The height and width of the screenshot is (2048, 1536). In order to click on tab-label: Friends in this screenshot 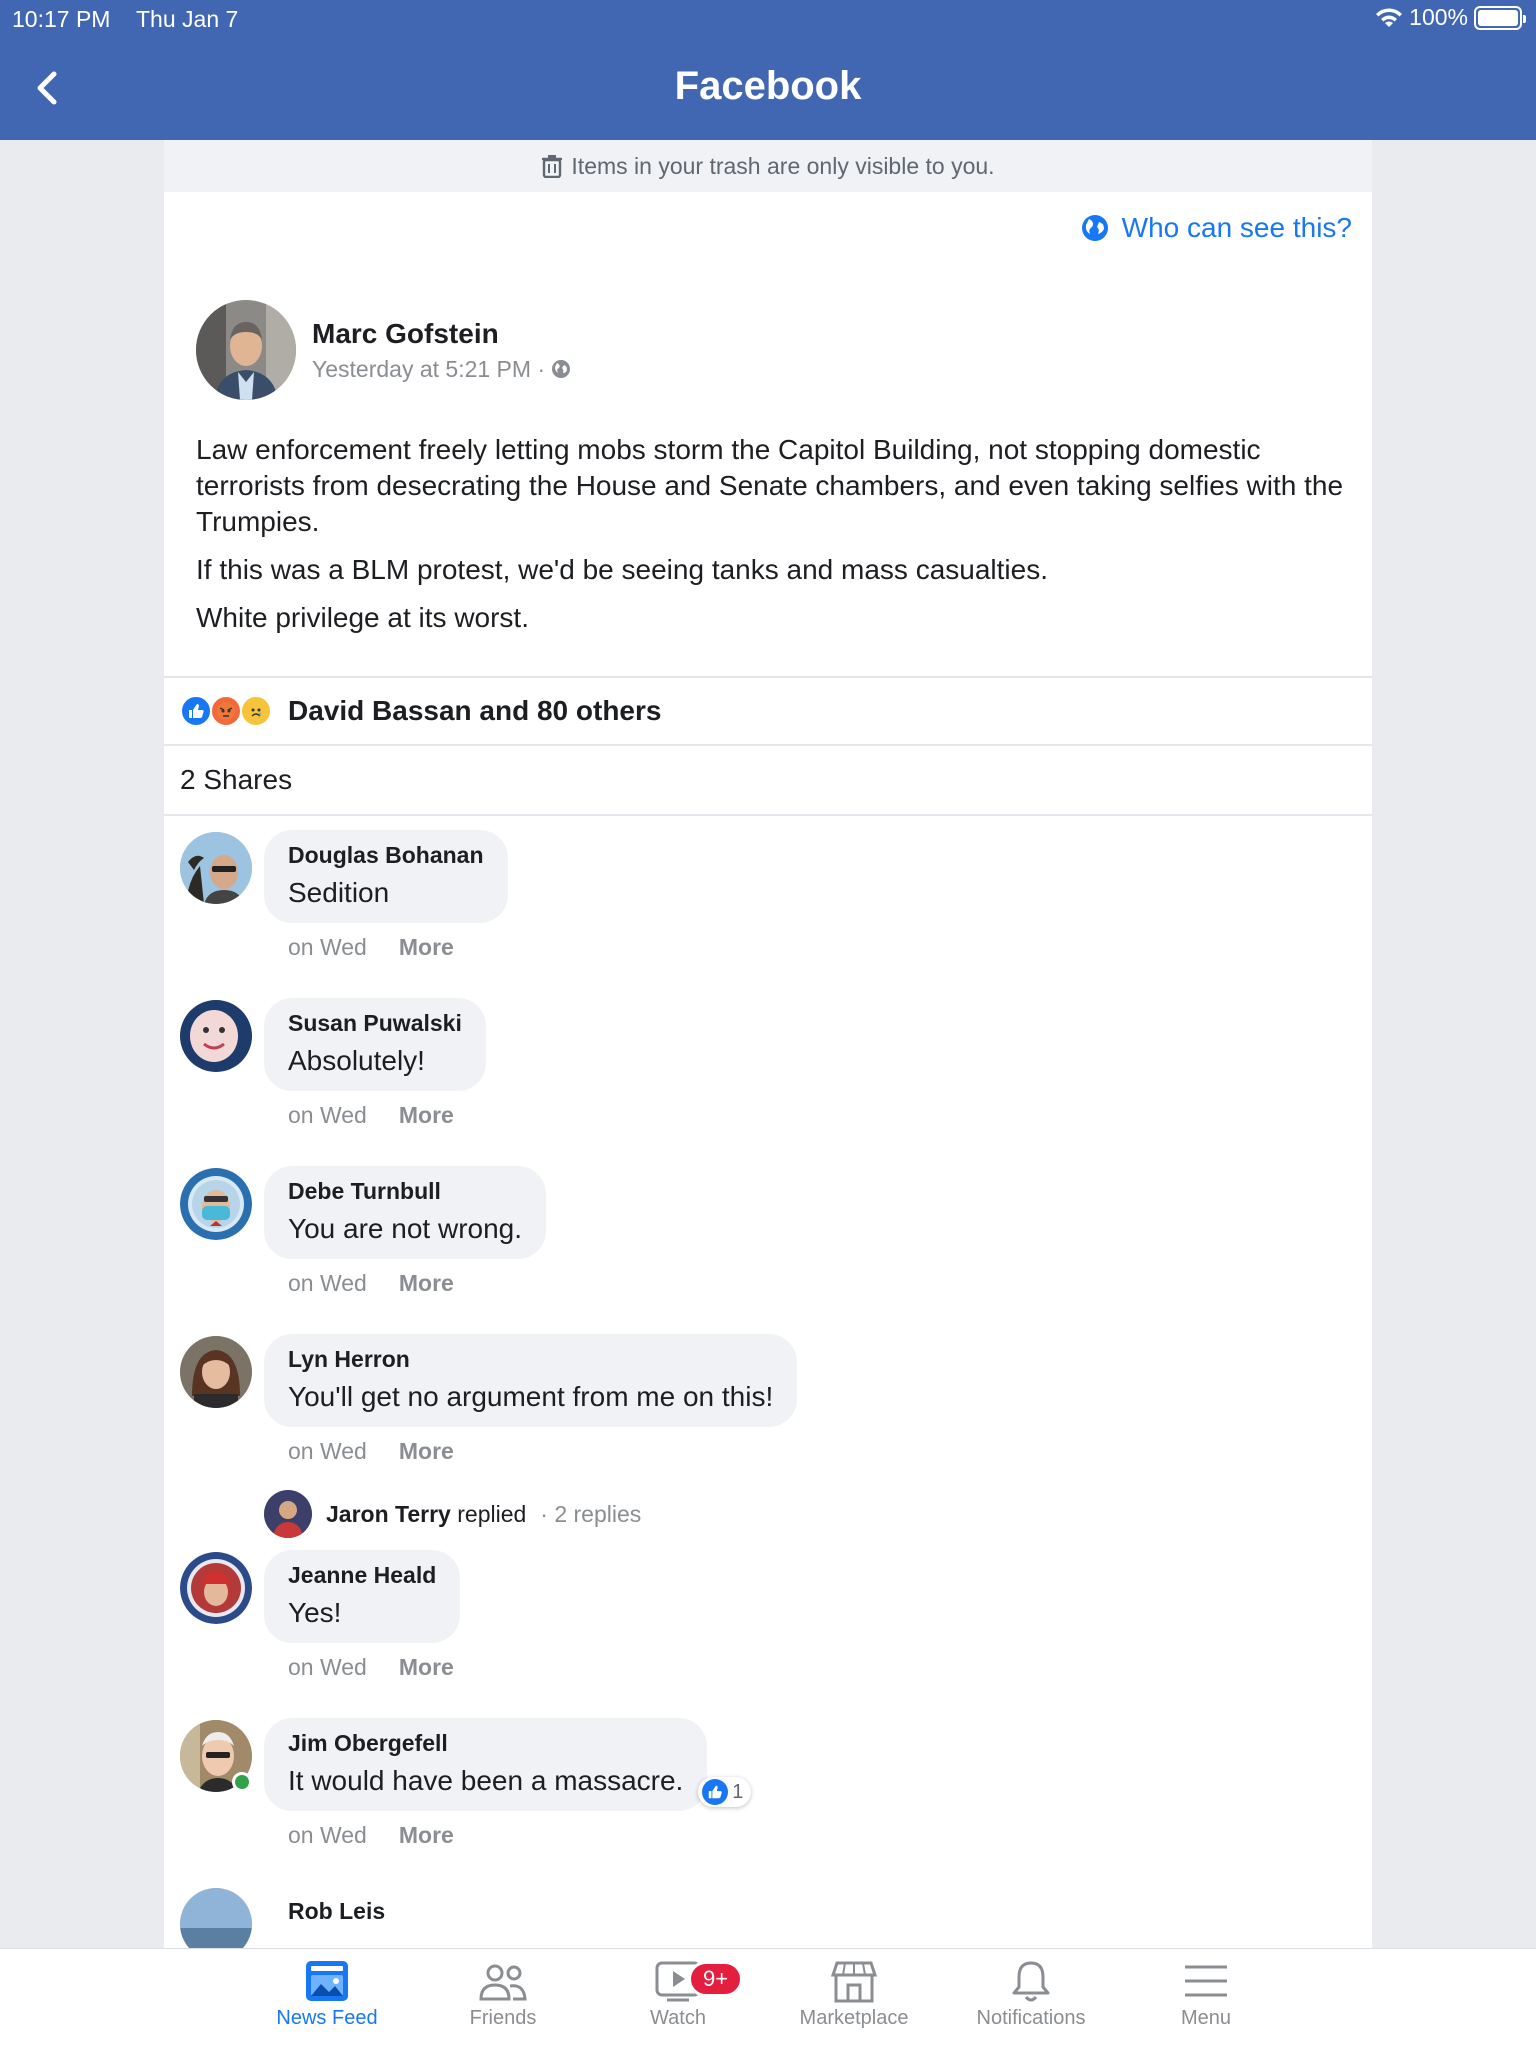, I will do `click(503, 2018)`.